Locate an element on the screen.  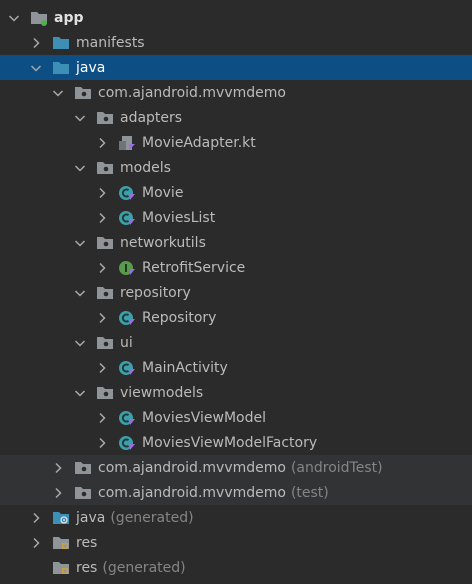
tree-suffix-res-generated: (generated) is located at coordinates (144, 567).